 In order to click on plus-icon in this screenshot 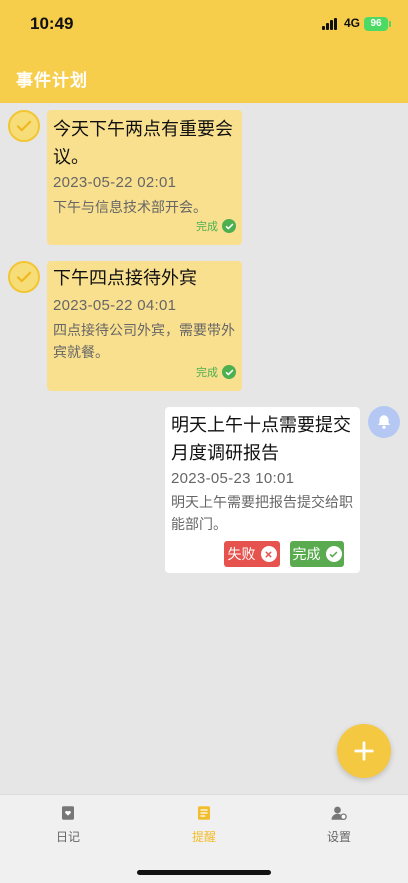, I will do `click(364, 751)`.